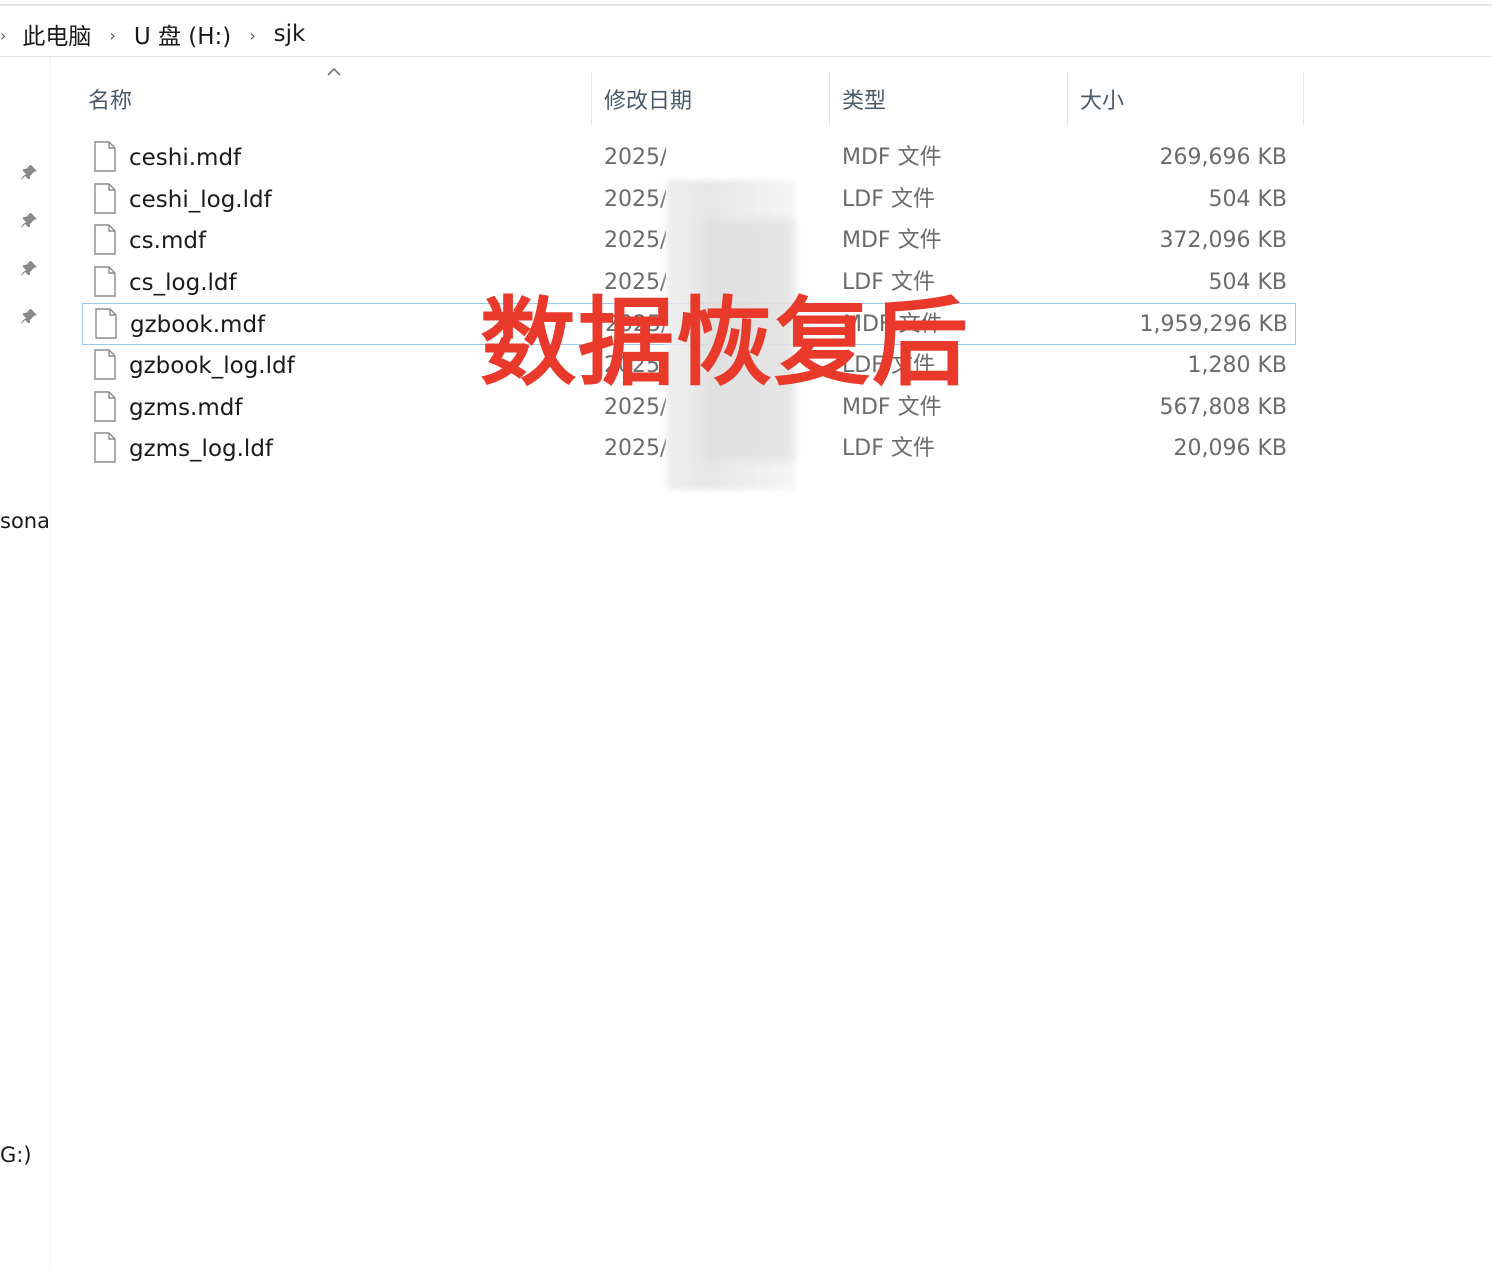  Describe the element at coordinates (212, 366) in the screenshot. I see `file-name: gzbook_log.ldf` at that location.